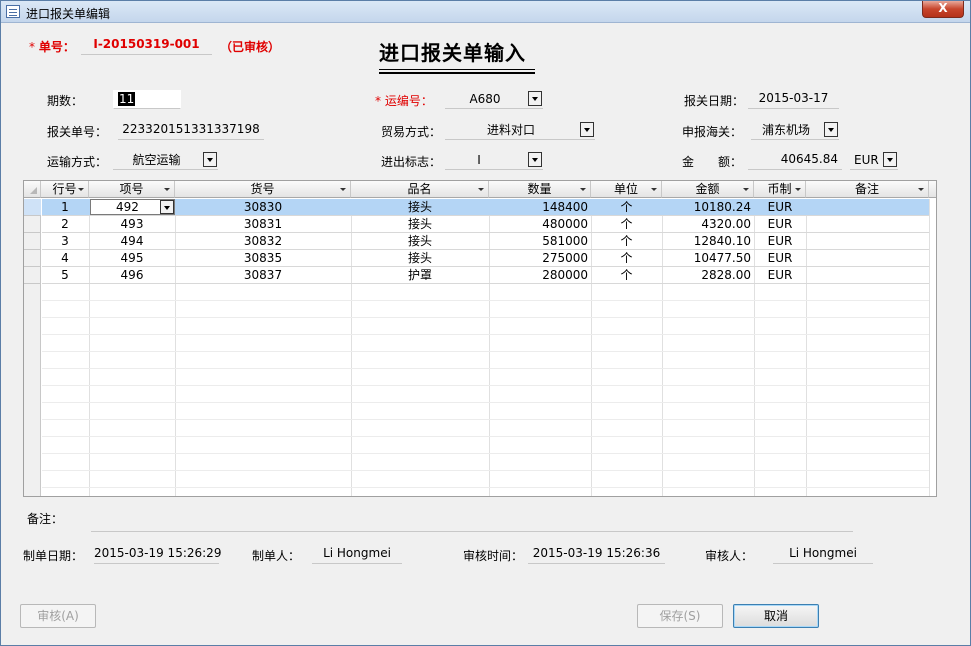 This screenshot has width=971, height=646. Describe the element at coordinates (132, 275) in the screenshot. I see `cell-item-no: 496` at that location.